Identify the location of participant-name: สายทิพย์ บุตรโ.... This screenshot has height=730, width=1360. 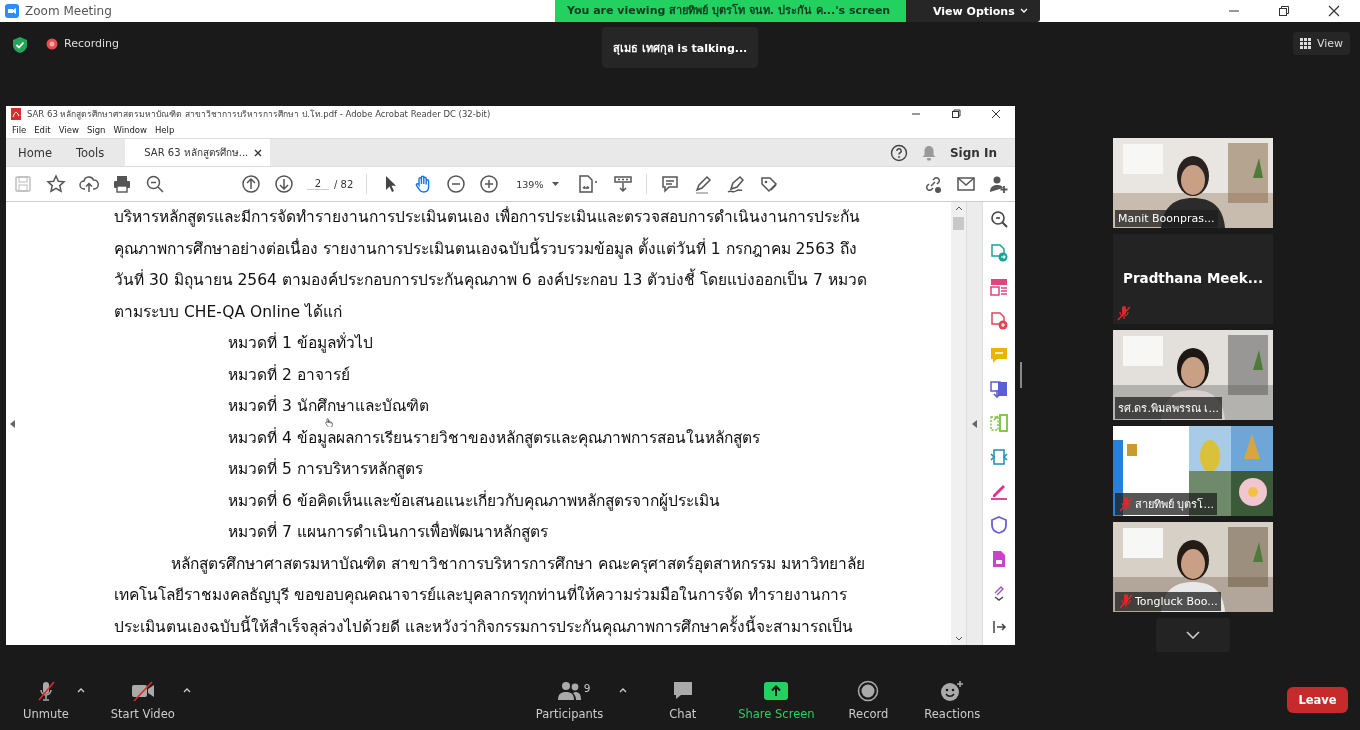
(1174, 505).